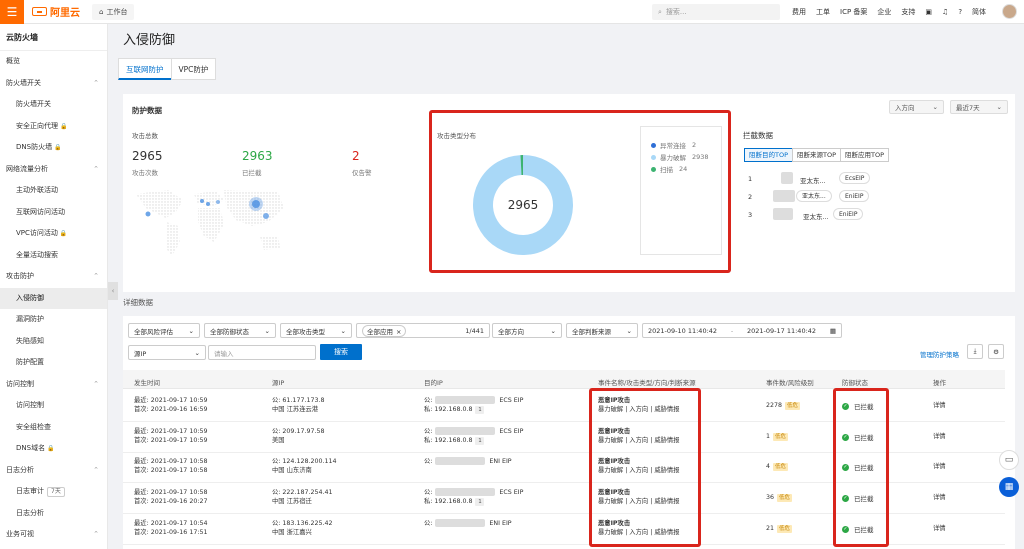  Describe the element at coordinates (53, 535) in the screenshot. I see `sidebar-group: 业务可视 ⌃` at that location.